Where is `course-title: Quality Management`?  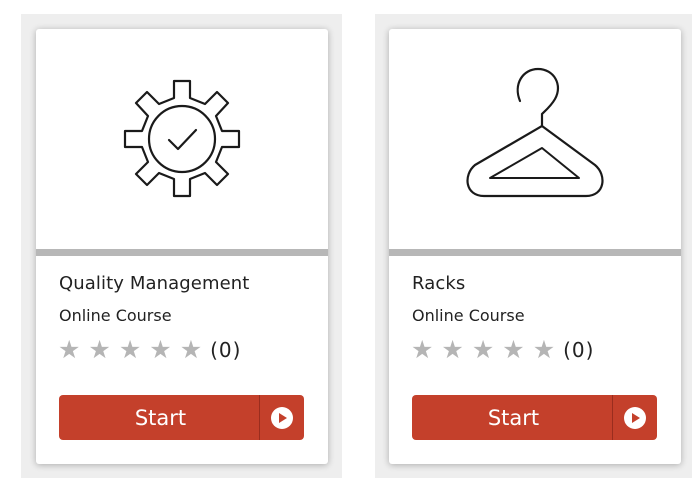 course-title: Quality Management is located at coordinates (154, 283).